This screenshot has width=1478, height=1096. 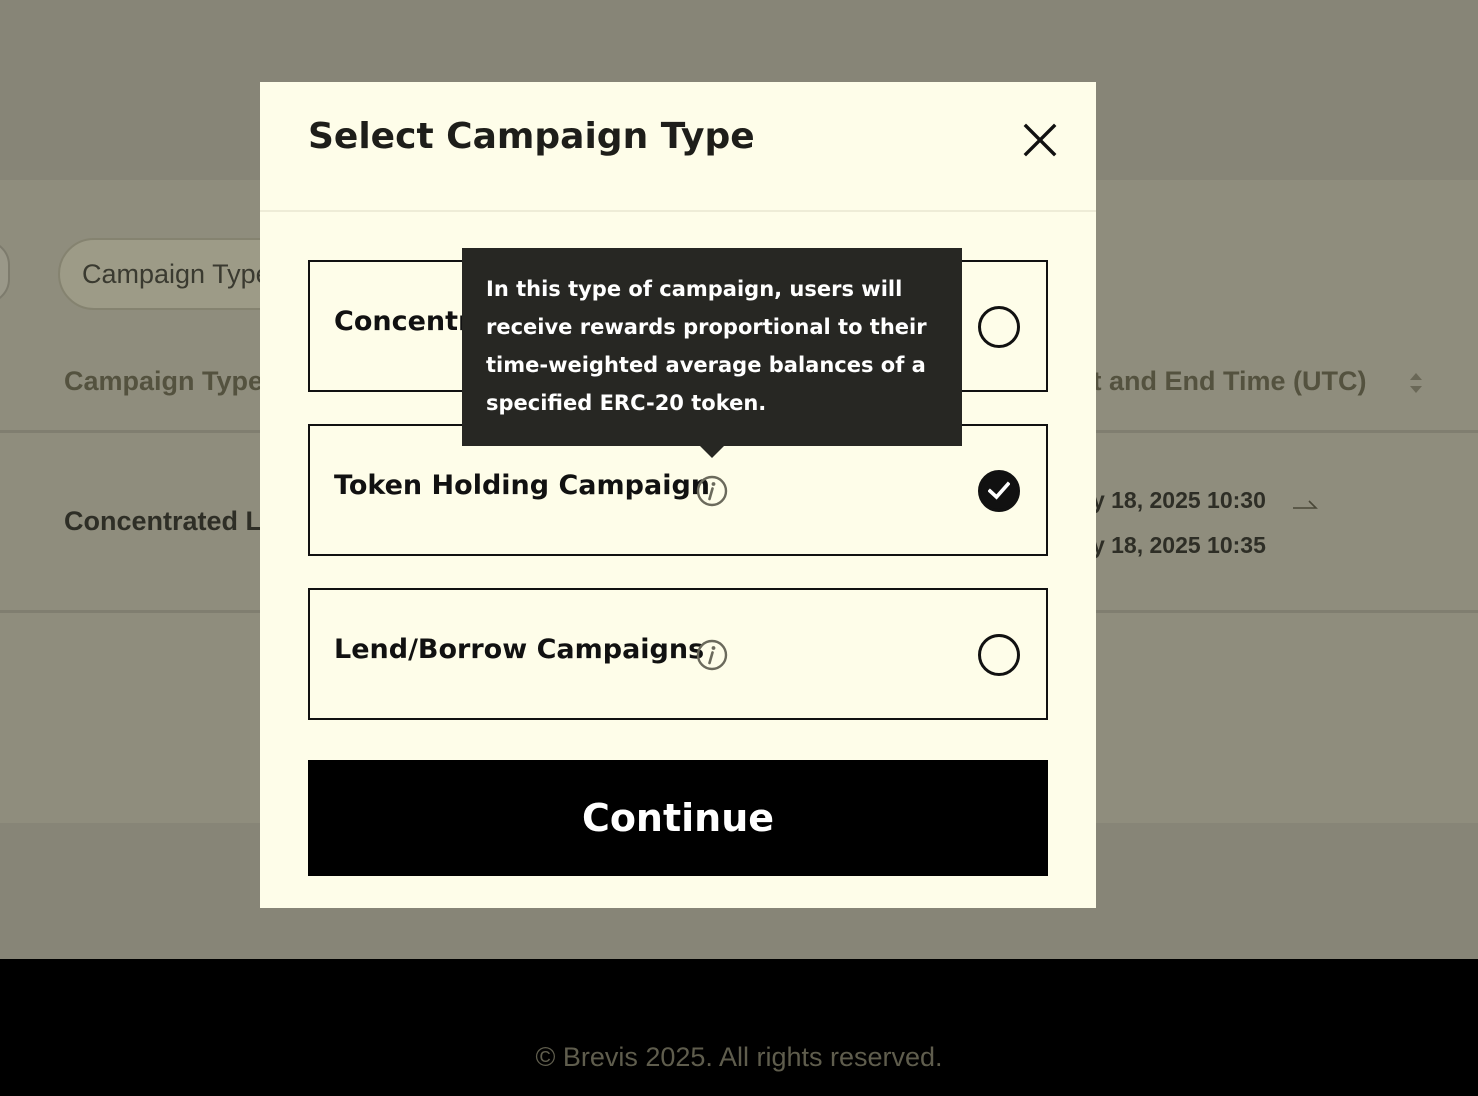 I want to click on radio-checked, so click(x=999, y=491).